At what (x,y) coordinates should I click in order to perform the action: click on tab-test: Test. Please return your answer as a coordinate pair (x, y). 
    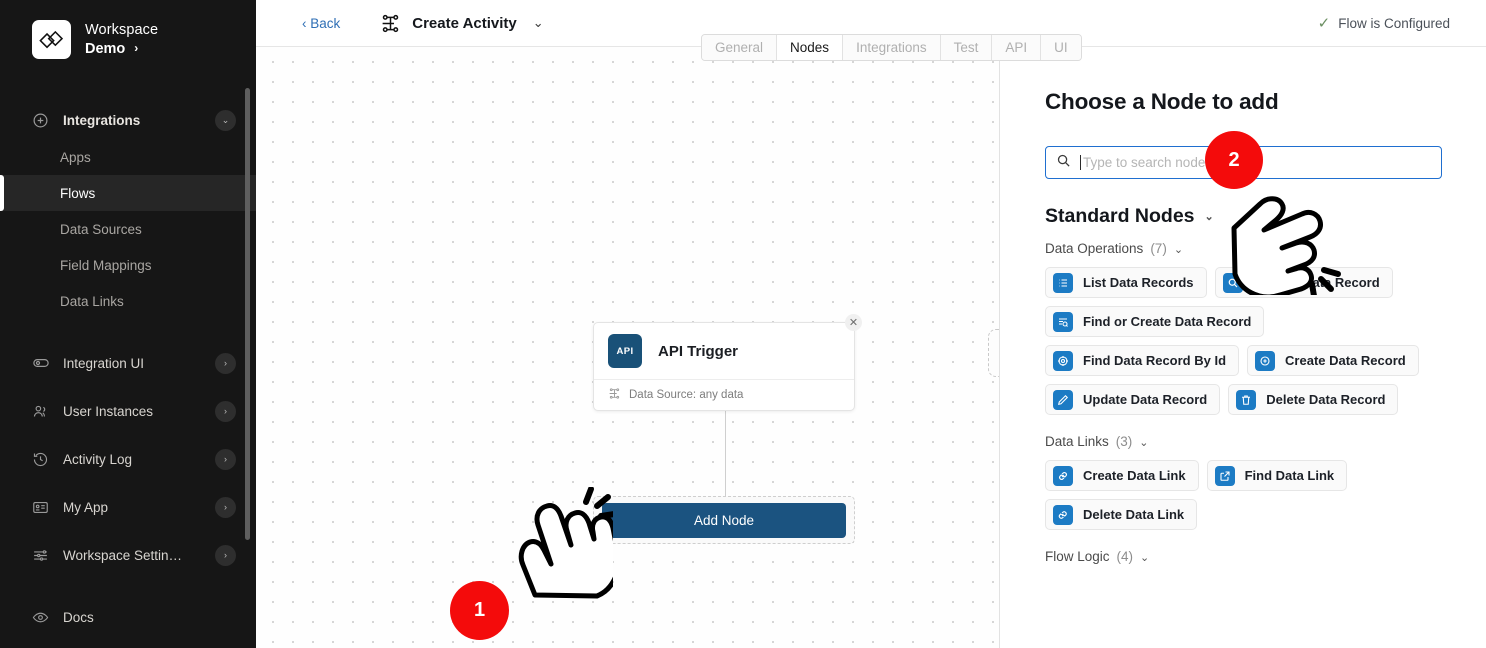
    Looking at the image, I should click on (966, 47).